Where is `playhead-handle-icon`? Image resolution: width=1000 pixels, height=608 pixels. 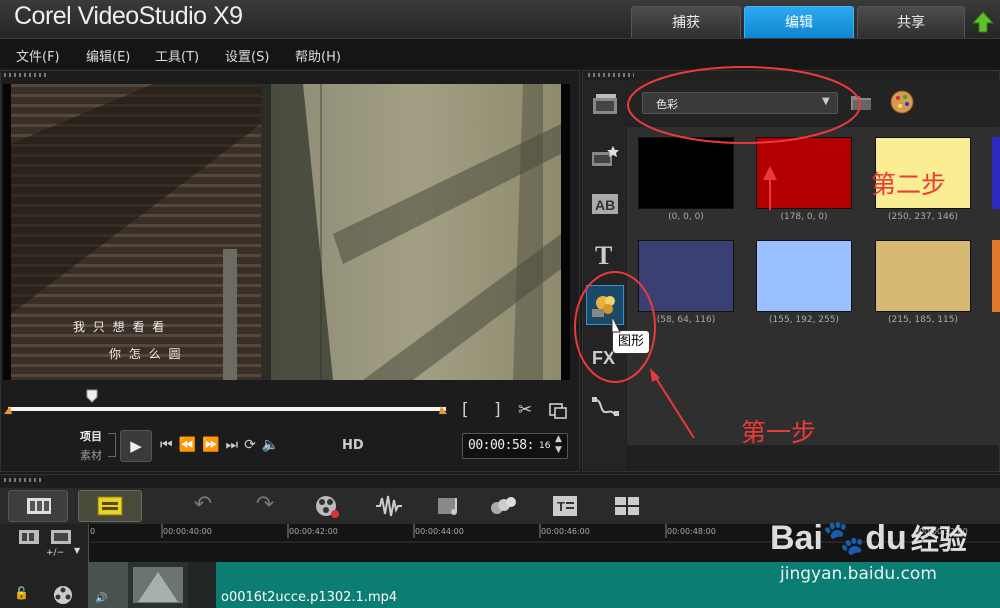 playhead-handle-icon is located at coordinates (92, 396).